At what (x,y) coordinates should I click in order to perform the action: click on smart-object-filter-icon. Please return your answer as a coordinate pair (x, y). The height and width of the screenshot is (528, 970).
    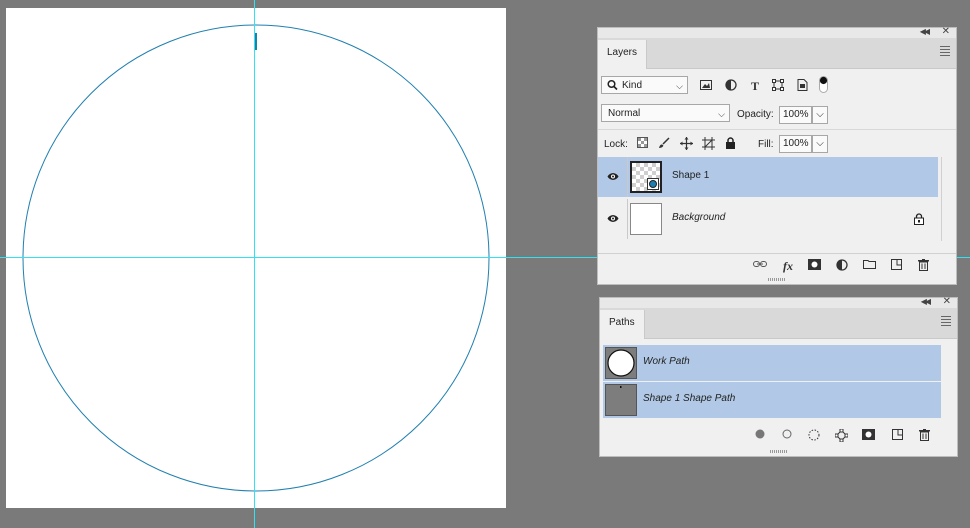
    Looking at the image, I should click on (802, 86).